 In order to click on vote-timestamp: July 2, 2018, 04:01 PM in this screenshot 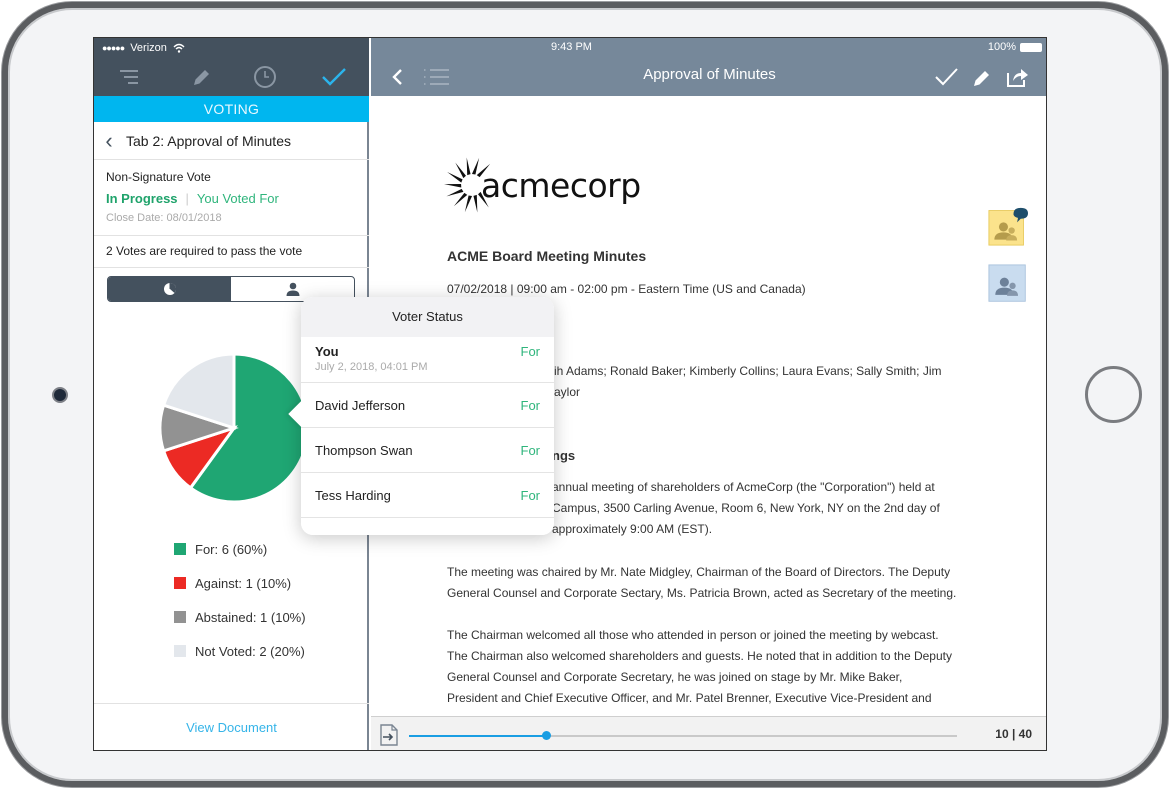, I will do `click(371, 367)`.